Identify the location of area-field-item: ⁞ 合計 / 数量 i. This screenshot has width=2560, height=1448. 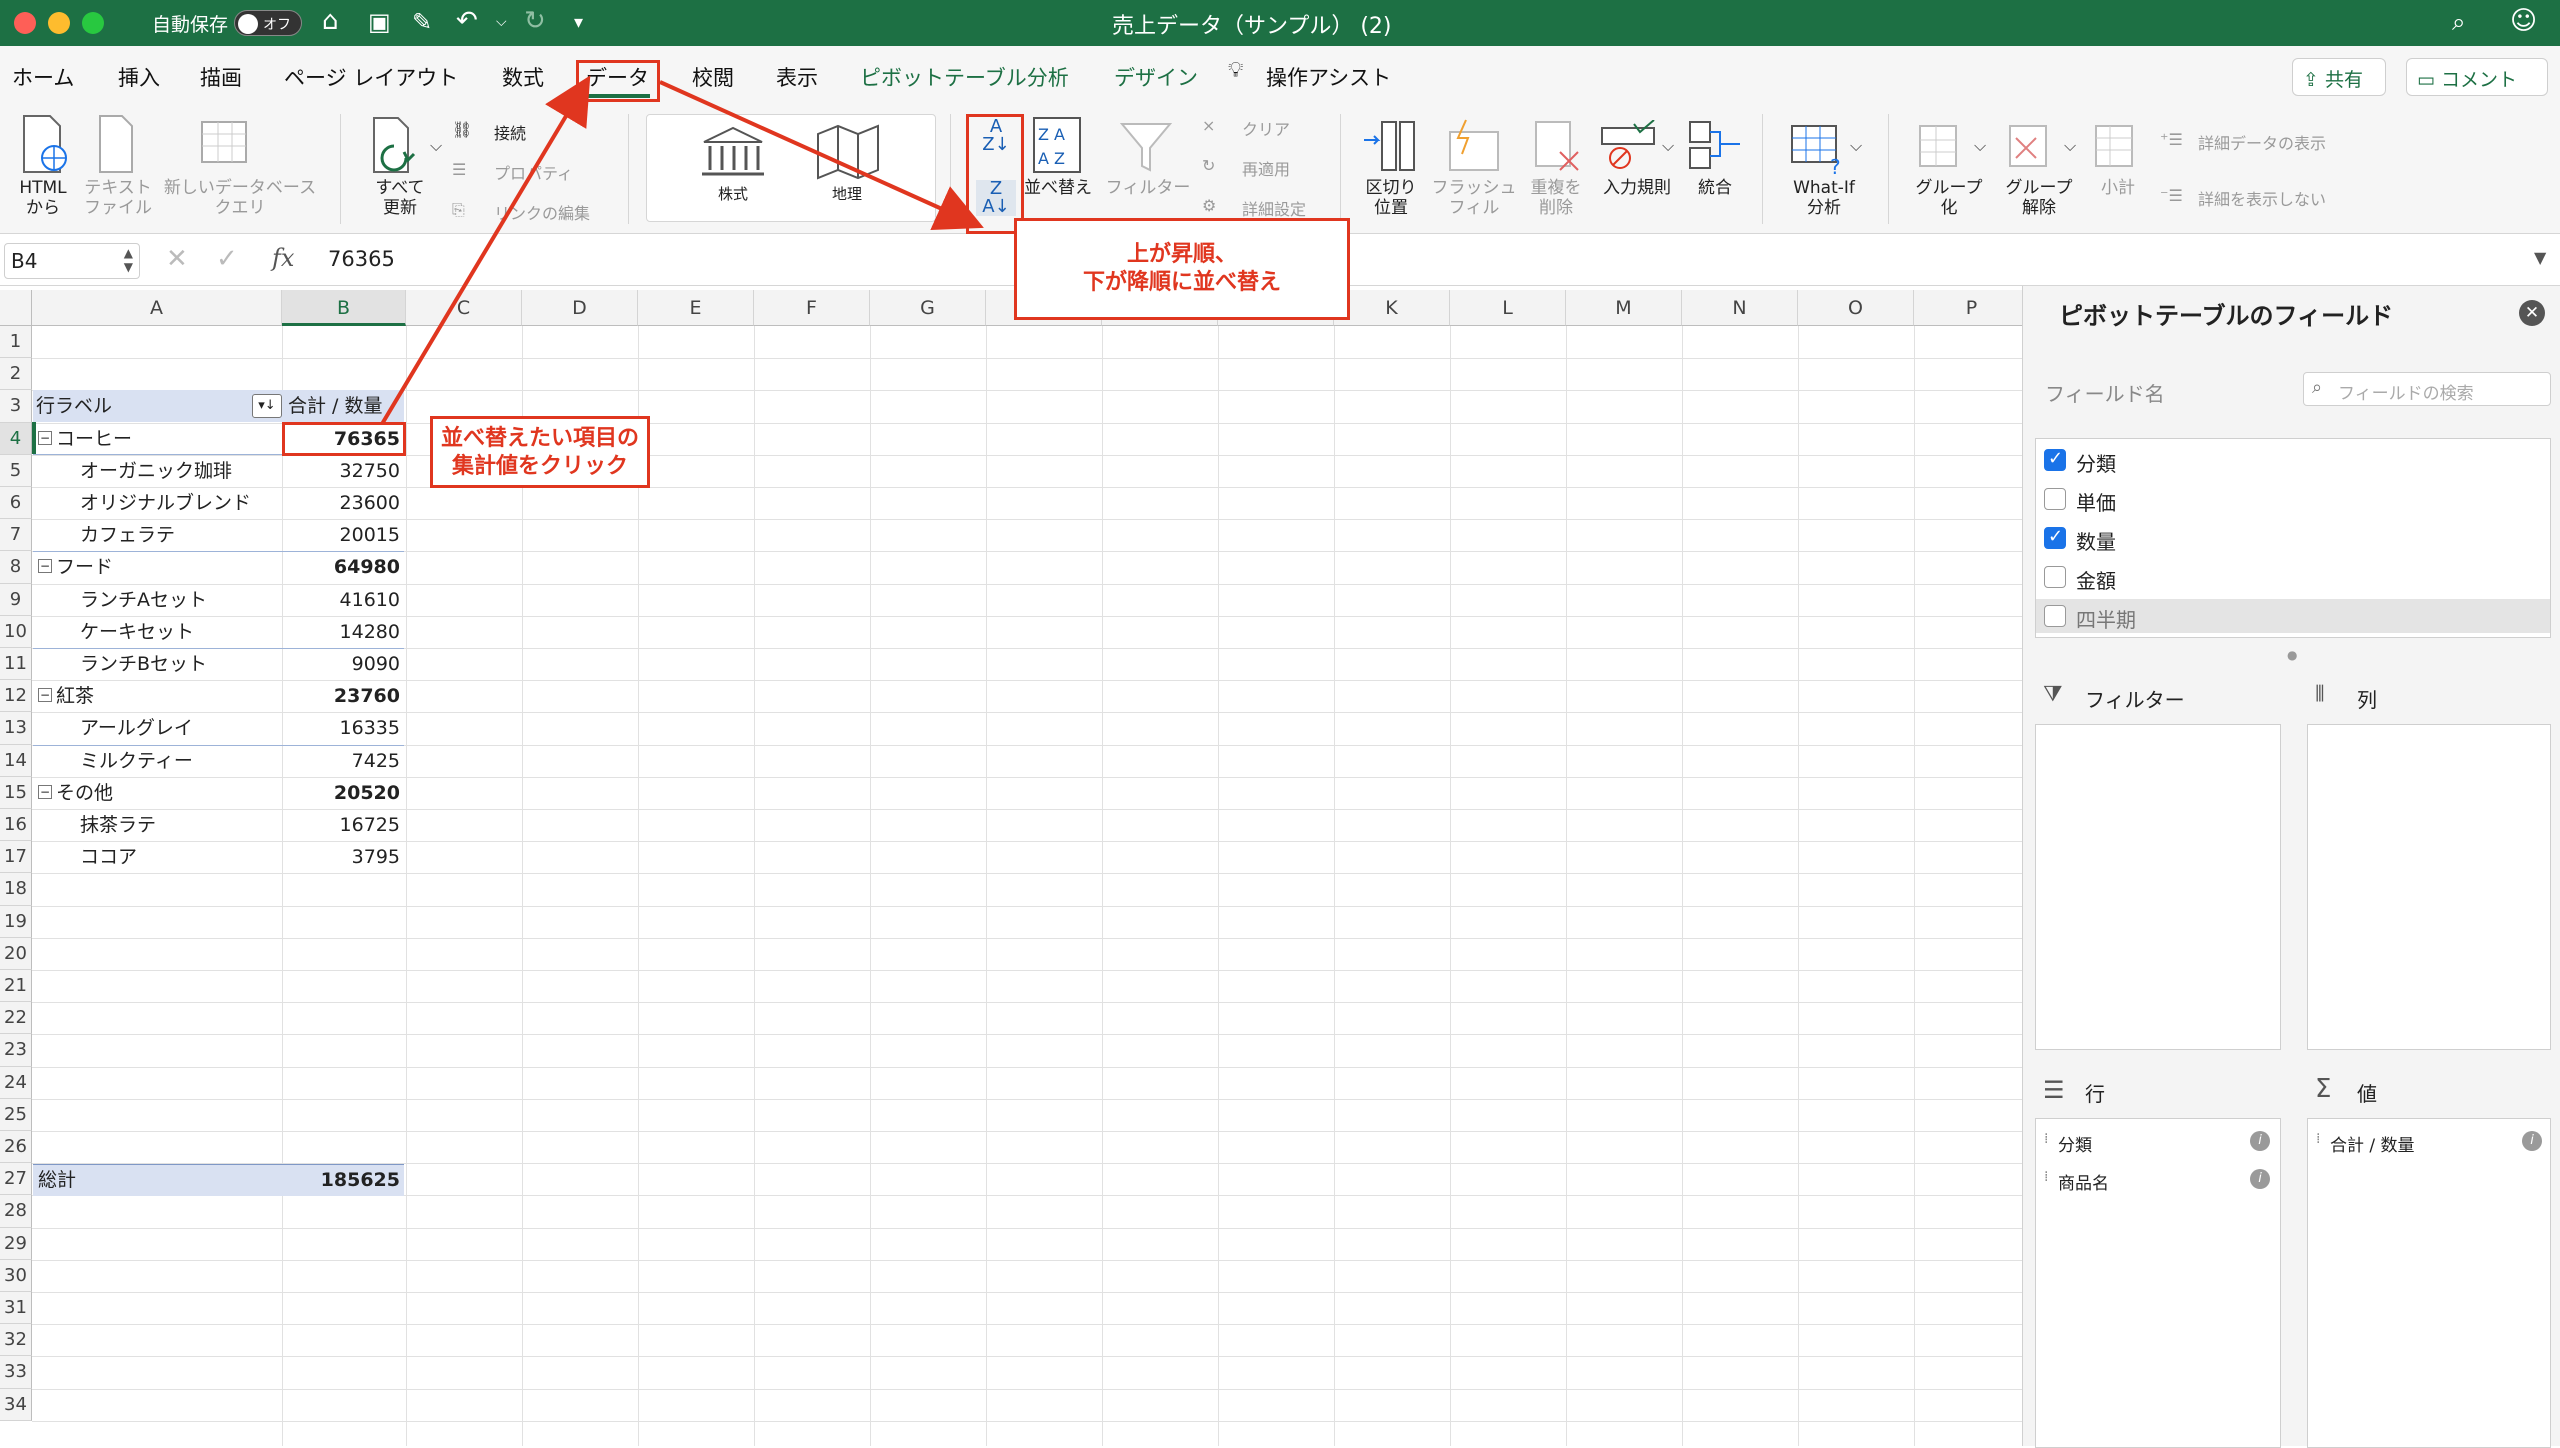
(2429, 1142).